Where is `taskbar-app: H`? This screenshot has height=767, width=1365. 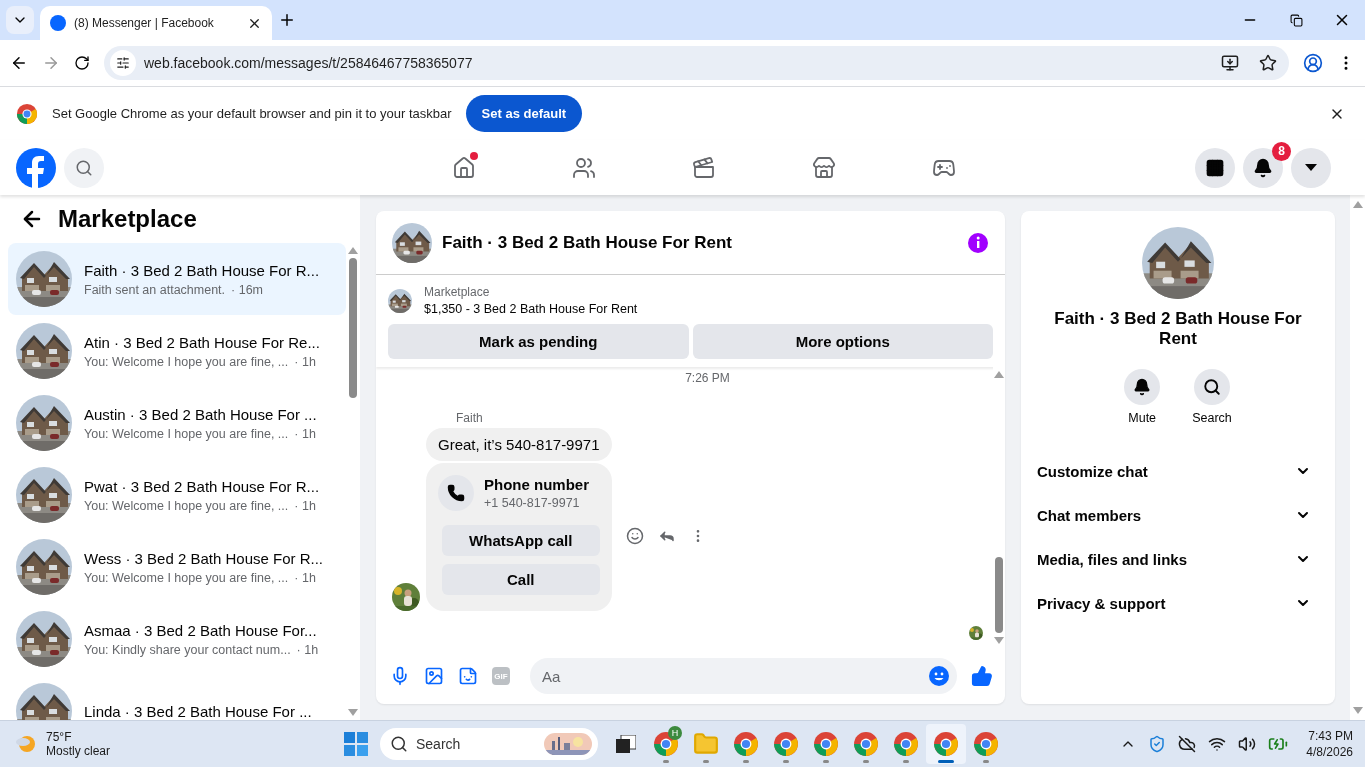 taskbar-app: H is located at coordinates (666, 744).